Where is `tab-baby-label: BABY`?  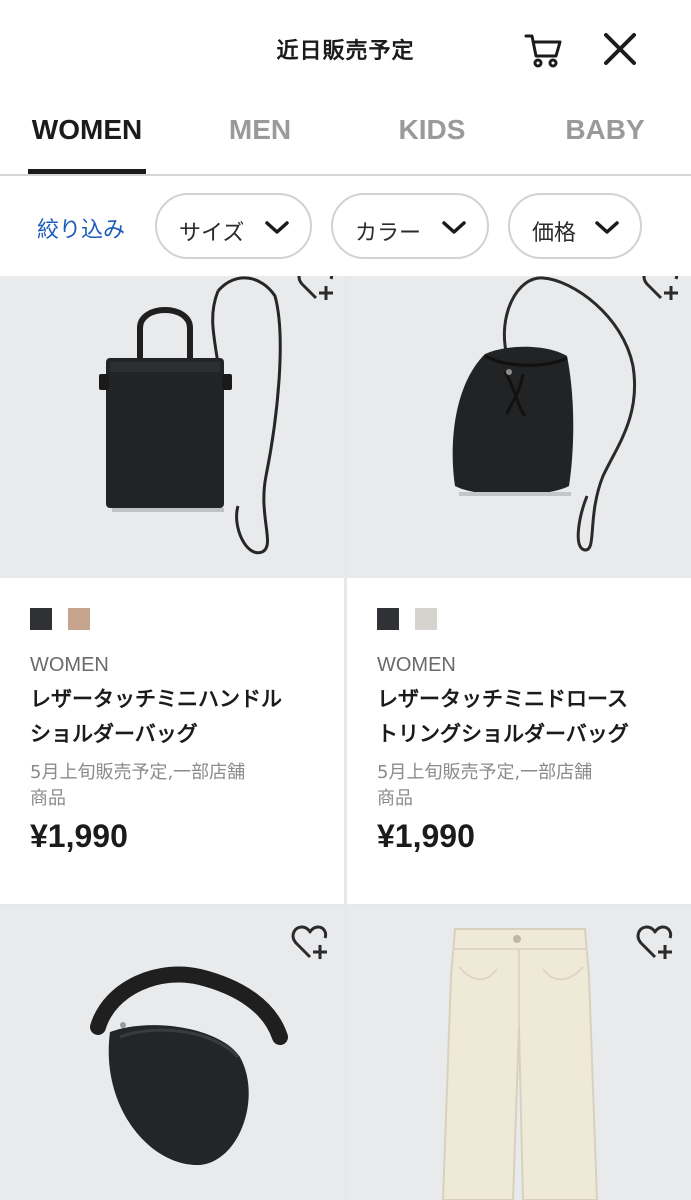 tab-baby-label: BABY is located at coordinates (605, 129).